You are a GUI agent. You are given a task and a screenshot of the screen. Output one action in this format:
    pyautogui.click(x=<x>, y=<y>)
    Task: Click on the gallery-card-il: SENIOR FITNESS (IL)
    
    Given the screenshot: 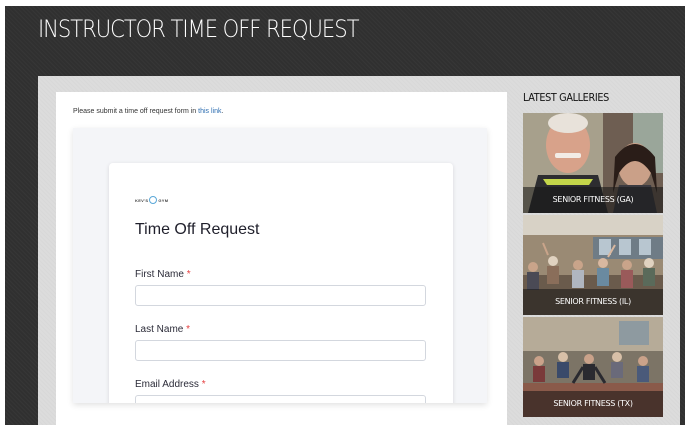 What is the action you would take?
    pyautogui.click(x=593, y=265)
    